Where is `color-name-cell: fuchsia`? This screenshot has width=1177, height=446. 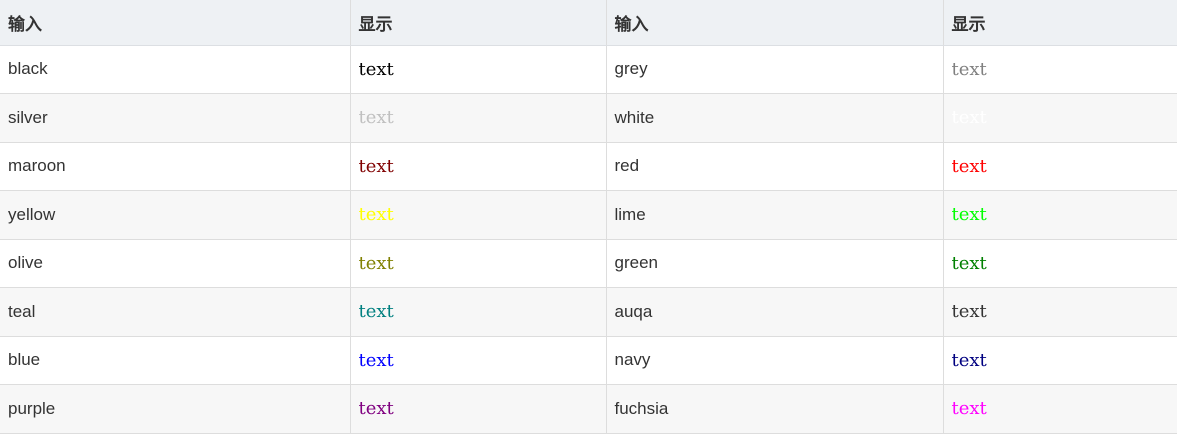 color-name-cell: fuchsia is located at coordinates (775, 409).